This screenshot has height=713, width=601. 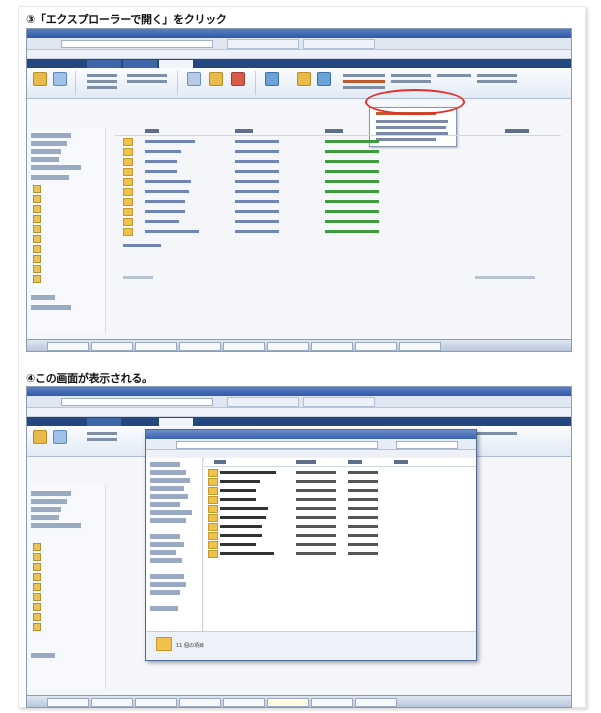 I want to click on ribbon, so click(x=299, y=83).